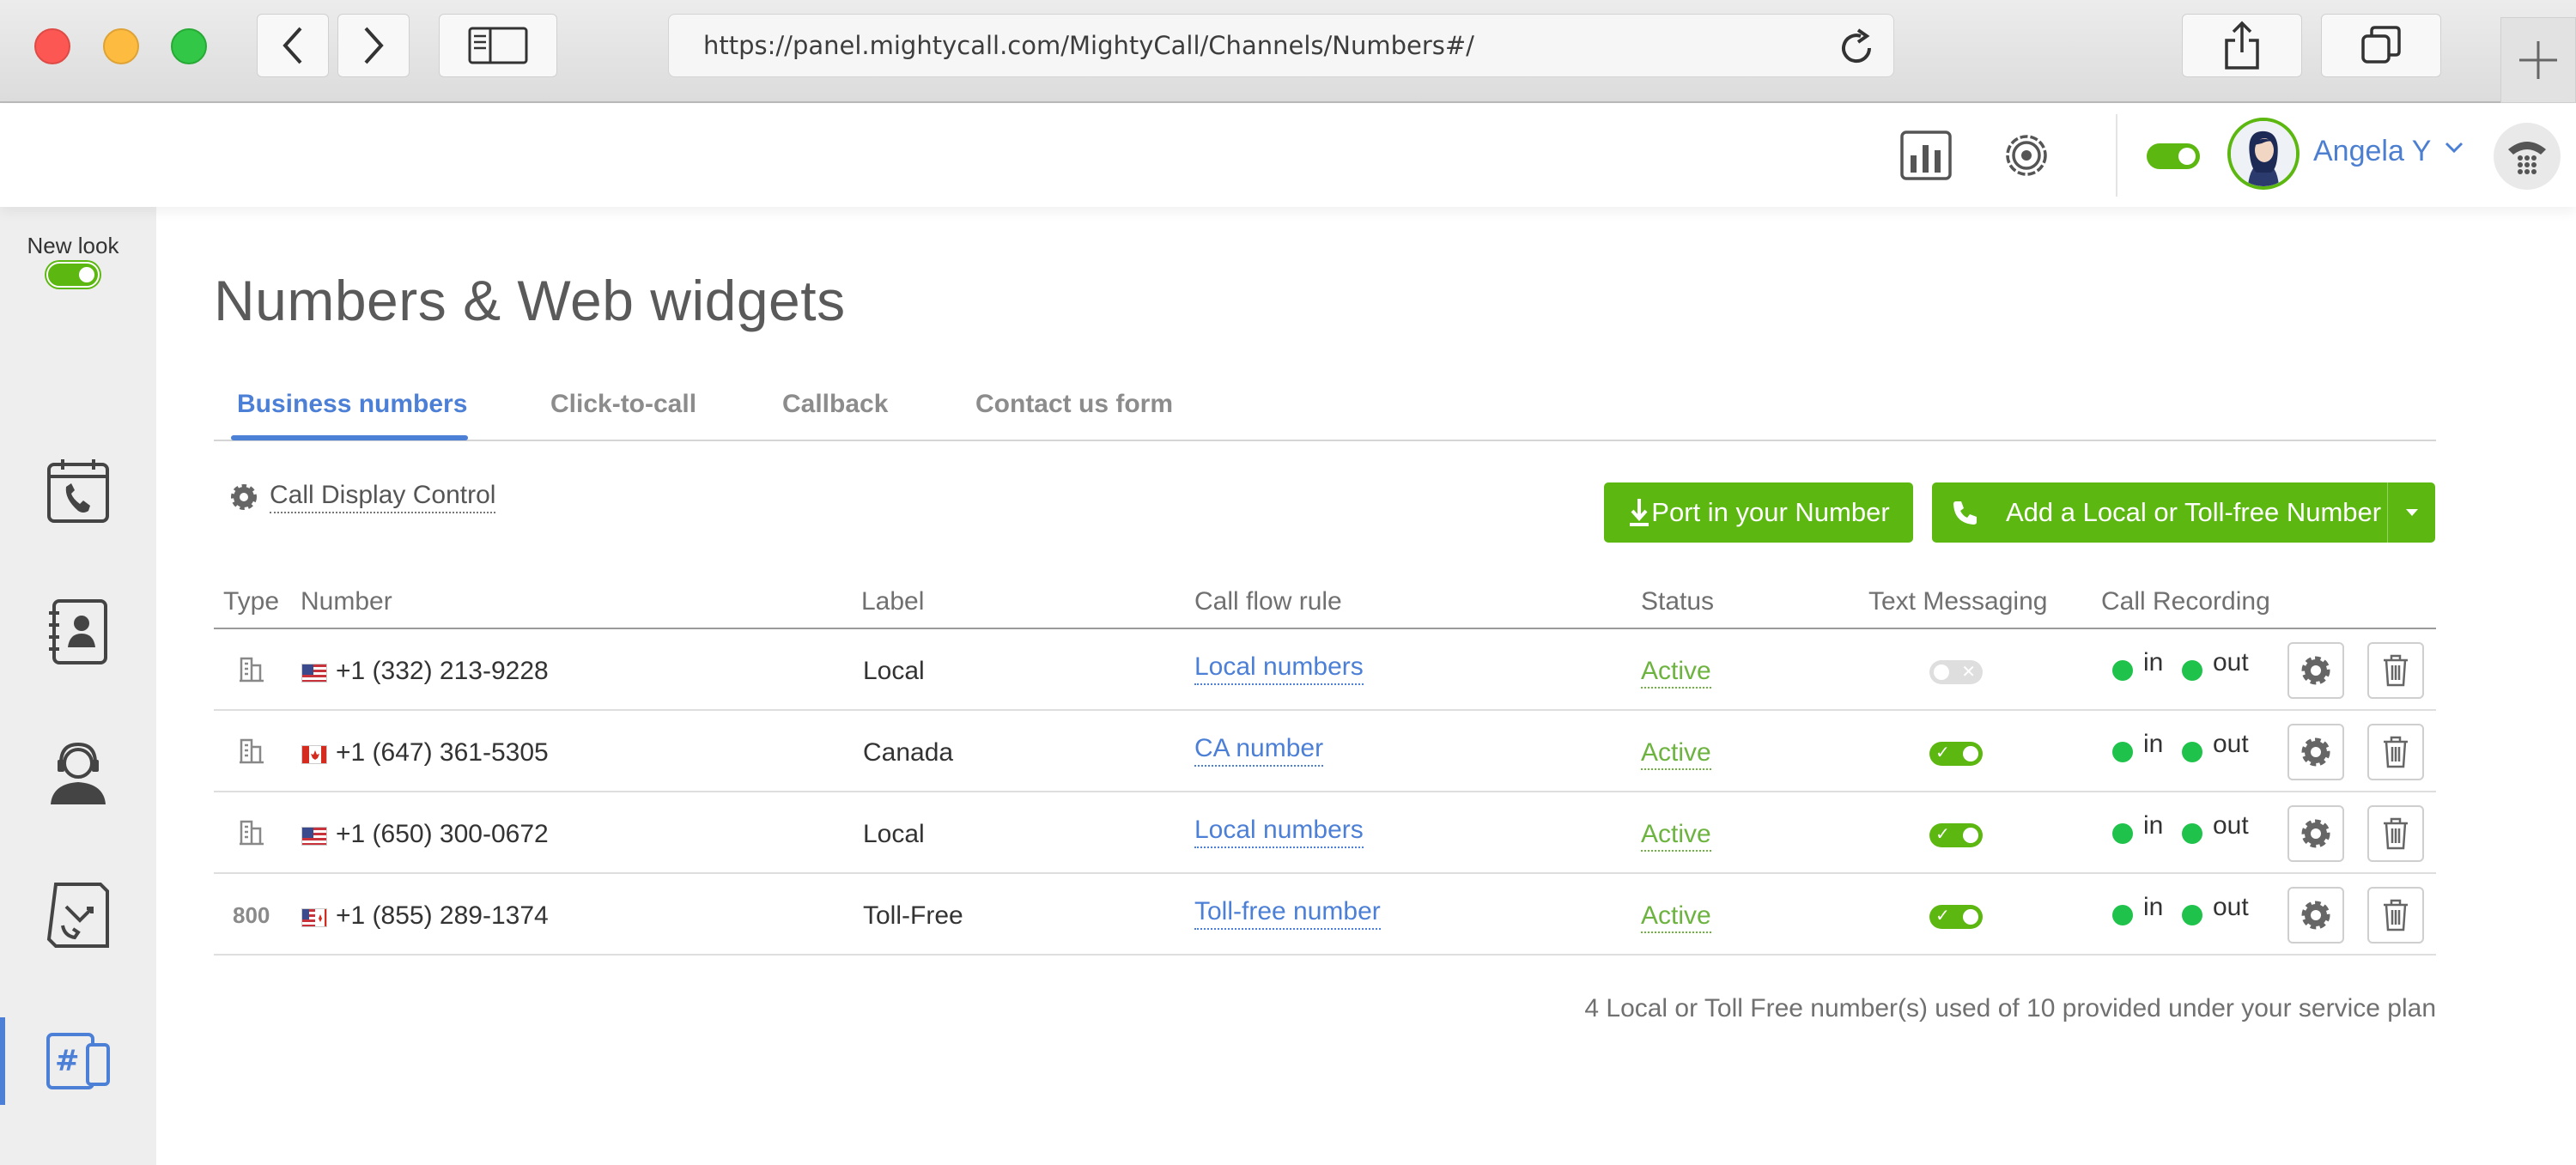 The height and width of the screenshot is (1165, 2576). I want to click on col-header-status: Status, so click(1678, 602).